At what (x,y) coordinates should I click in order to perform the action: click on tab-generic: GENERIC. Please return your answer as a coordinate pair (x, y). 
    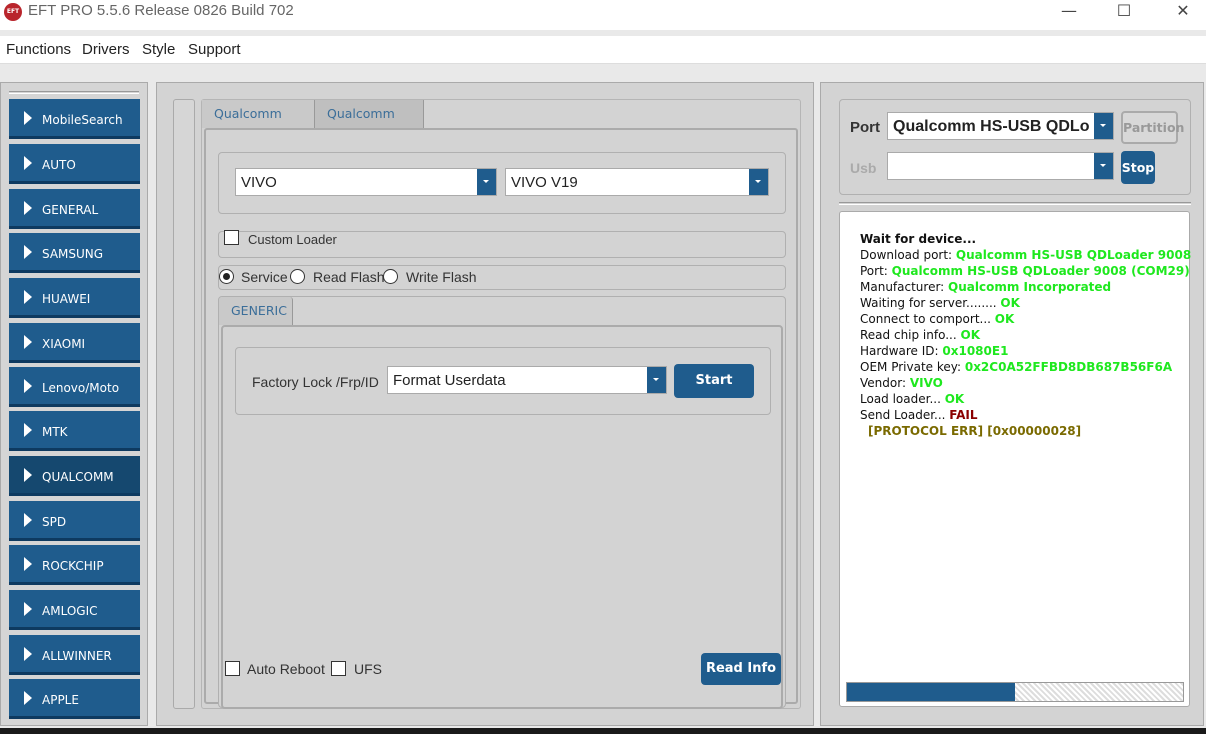
    Looking at the image, I should click on (256, 311).